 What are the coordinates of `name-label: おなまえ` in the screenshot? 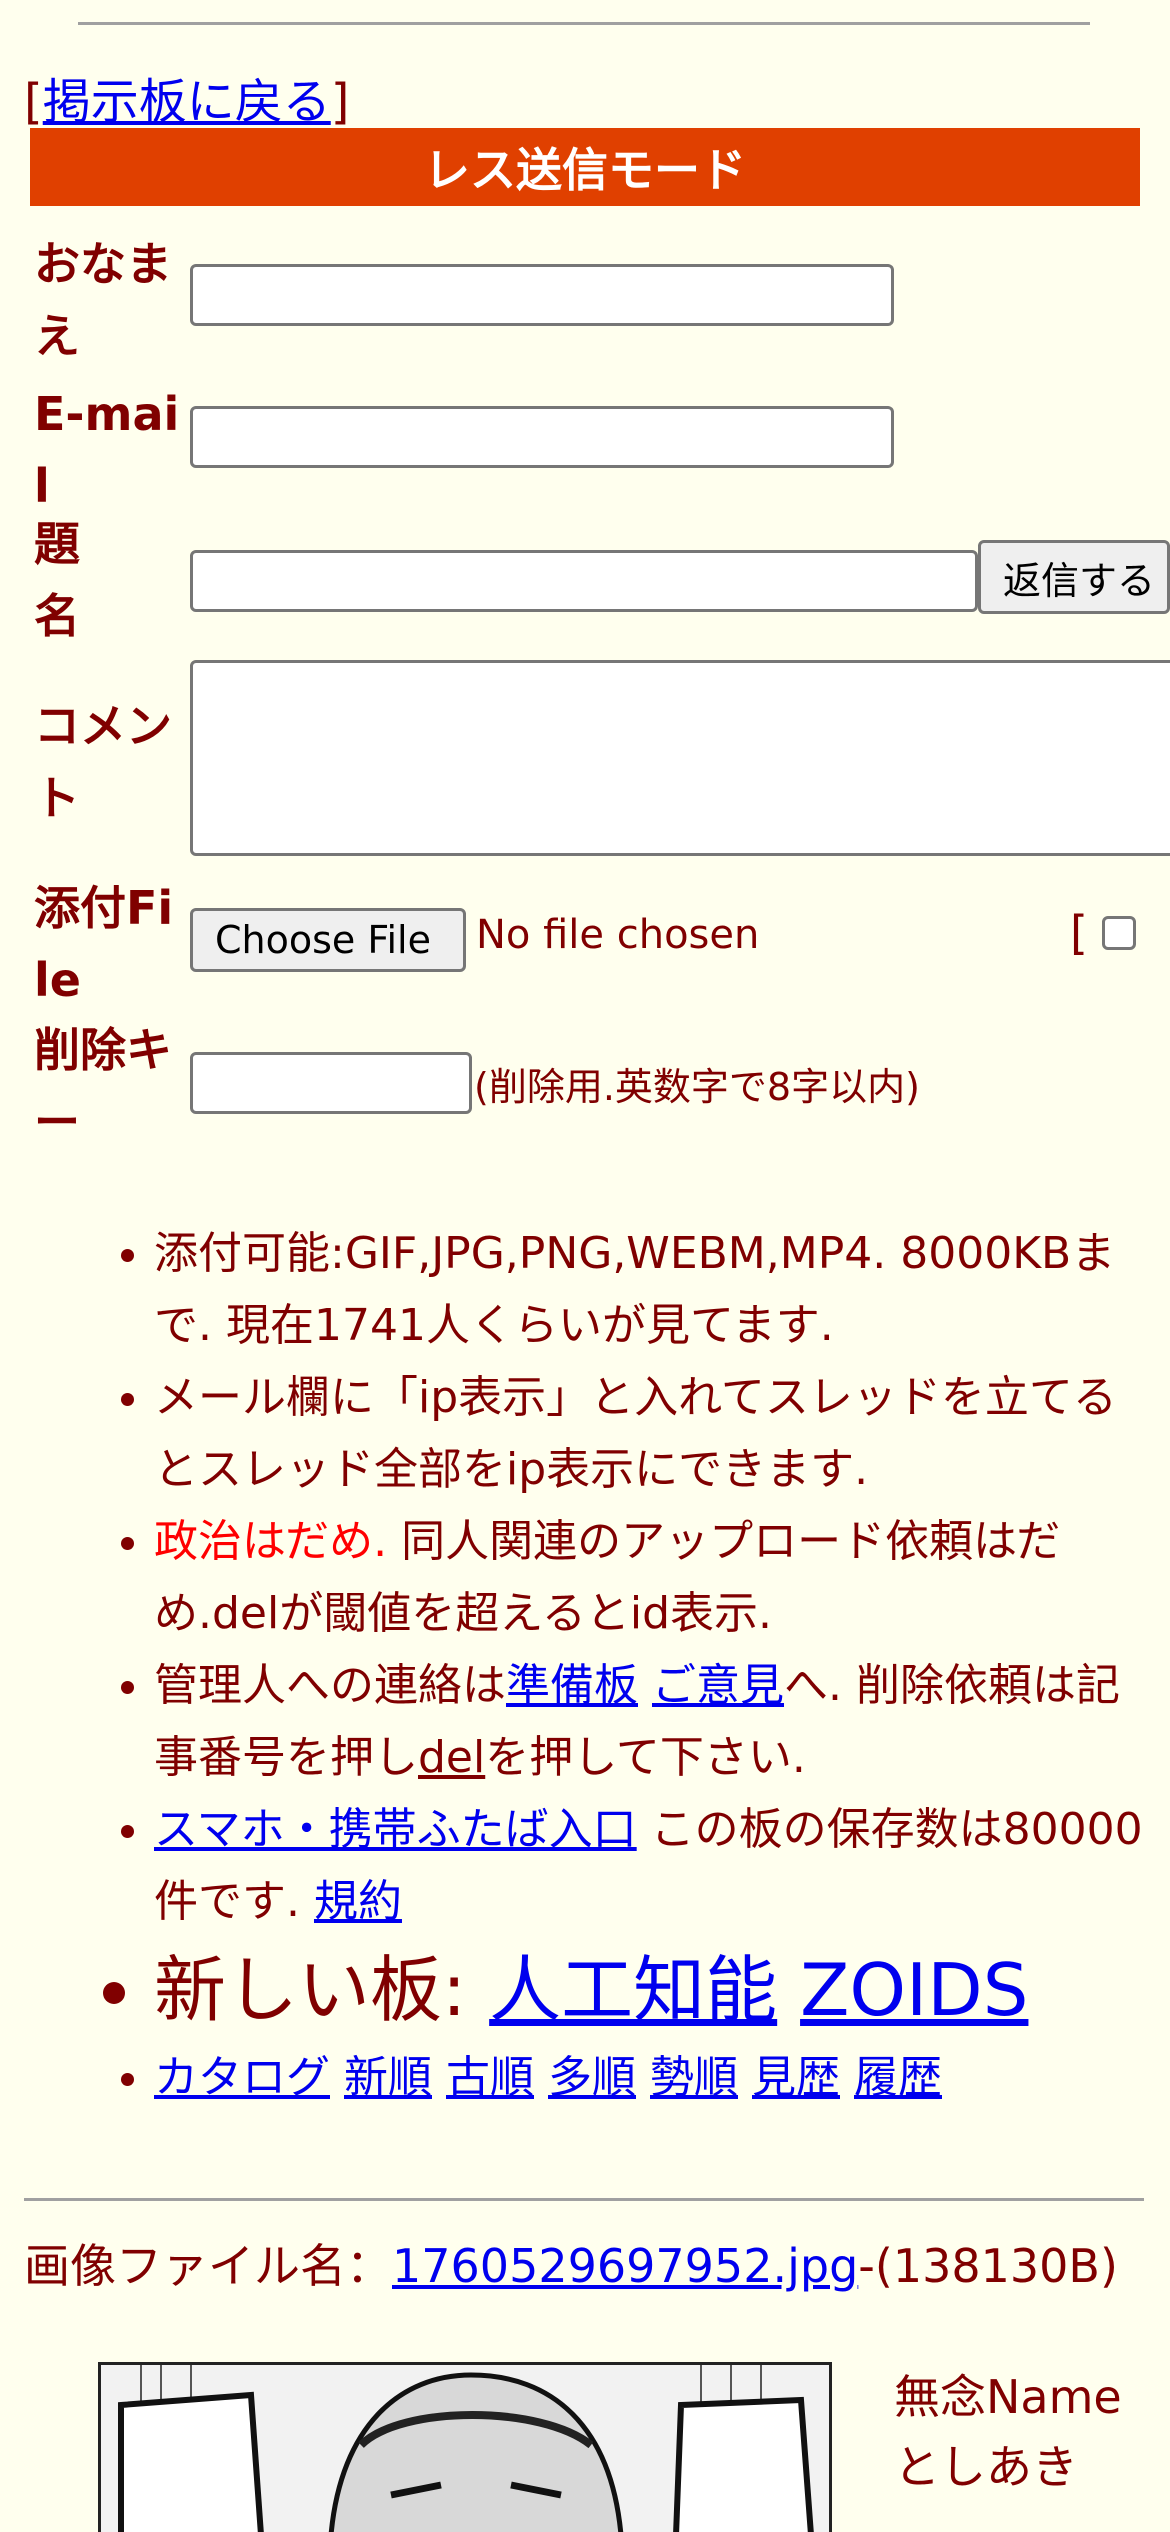 It's located at (103, 300).